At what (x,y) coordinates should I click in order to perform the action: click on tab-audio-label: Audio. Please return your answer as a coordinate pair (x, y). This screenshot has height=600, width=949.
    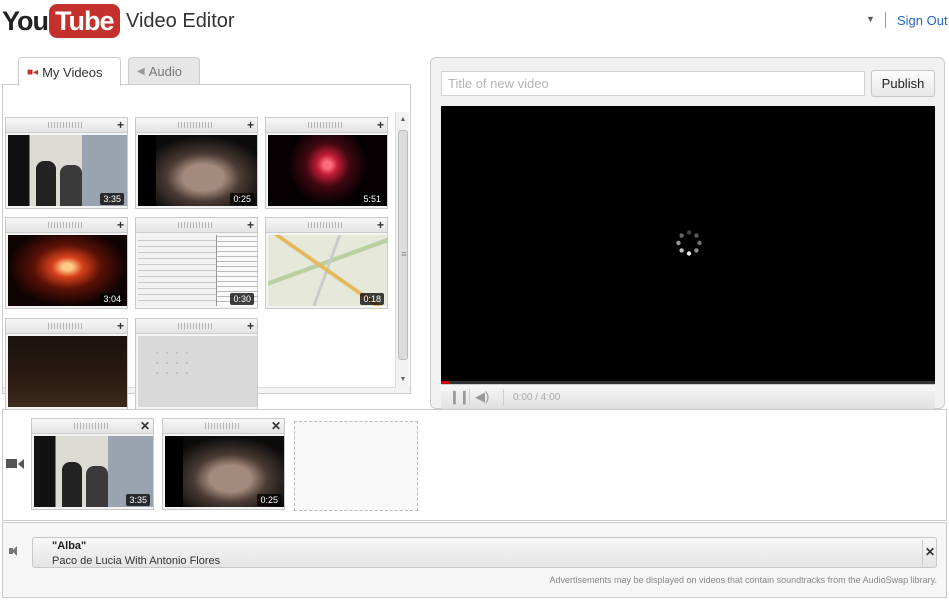
    Looking at the image, I should click on (165, 71).